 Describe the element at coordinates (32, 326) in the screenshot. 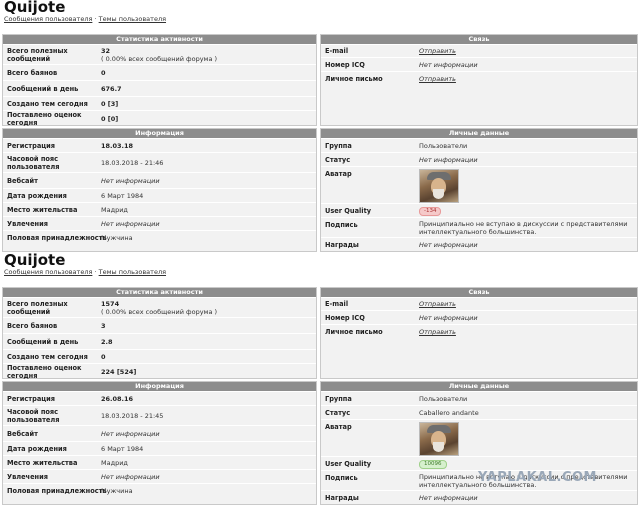

I see `bans-label: Всего баянов` at that location.